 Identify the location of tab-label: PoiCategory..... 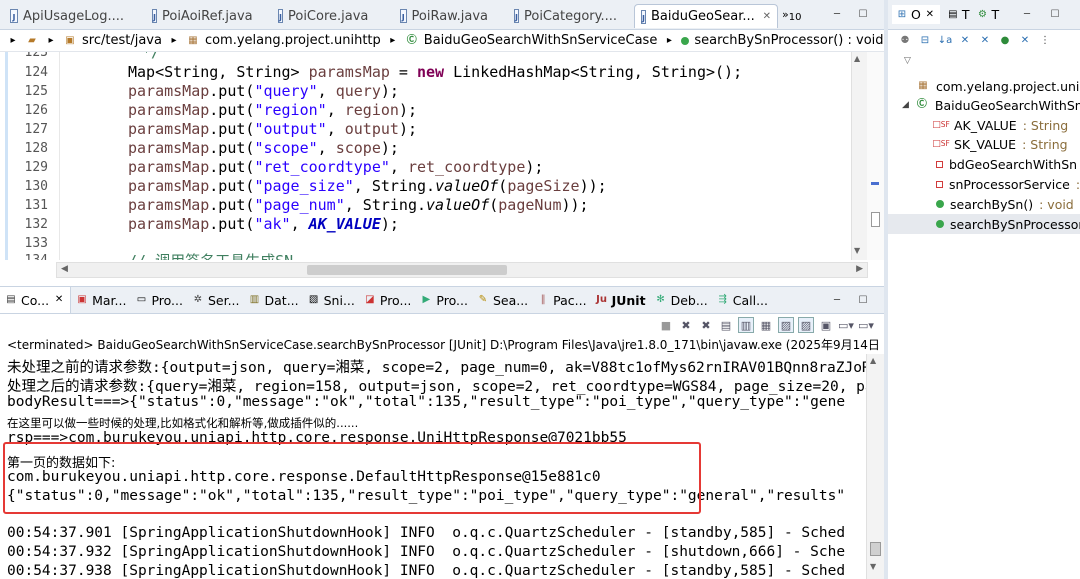
(570, 16).